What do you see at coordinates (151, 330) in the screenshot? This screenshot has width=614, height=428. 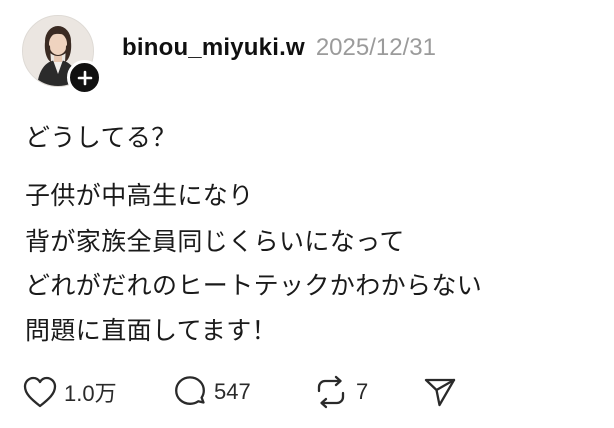 I see `post-body-line: 問題に直面してます！` at bounding box center [151, 330].